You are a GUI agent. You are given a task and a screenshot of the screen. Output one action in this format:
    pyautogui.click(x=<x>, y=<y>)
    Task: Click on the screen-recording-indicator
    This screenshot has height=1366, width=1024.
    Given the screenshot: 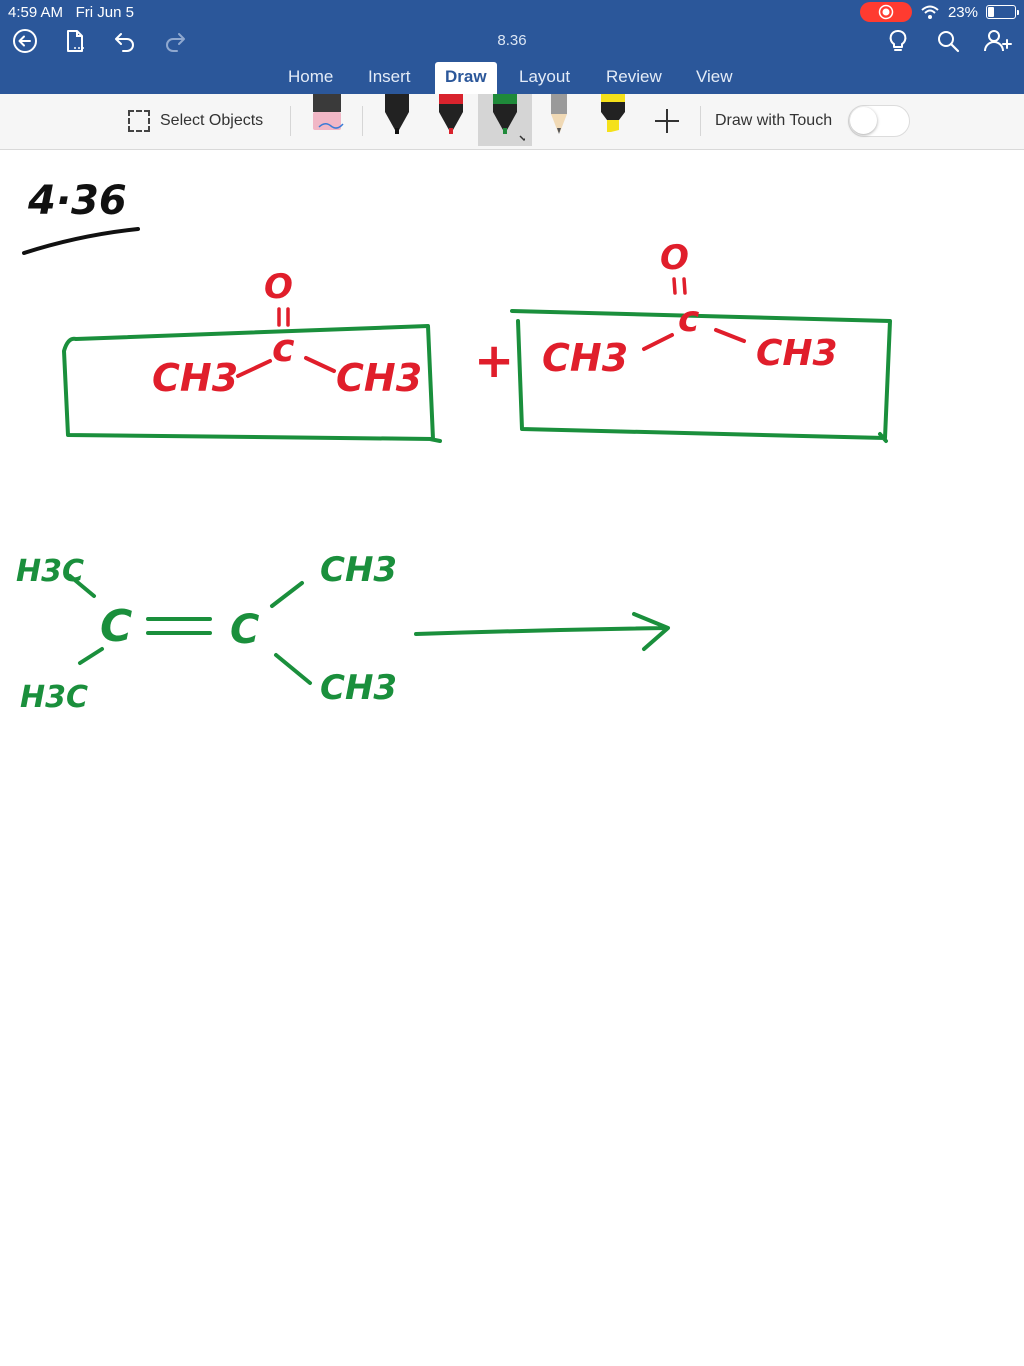 What is the action you would take?
    pyautogui.click(x=885, y=12)
    